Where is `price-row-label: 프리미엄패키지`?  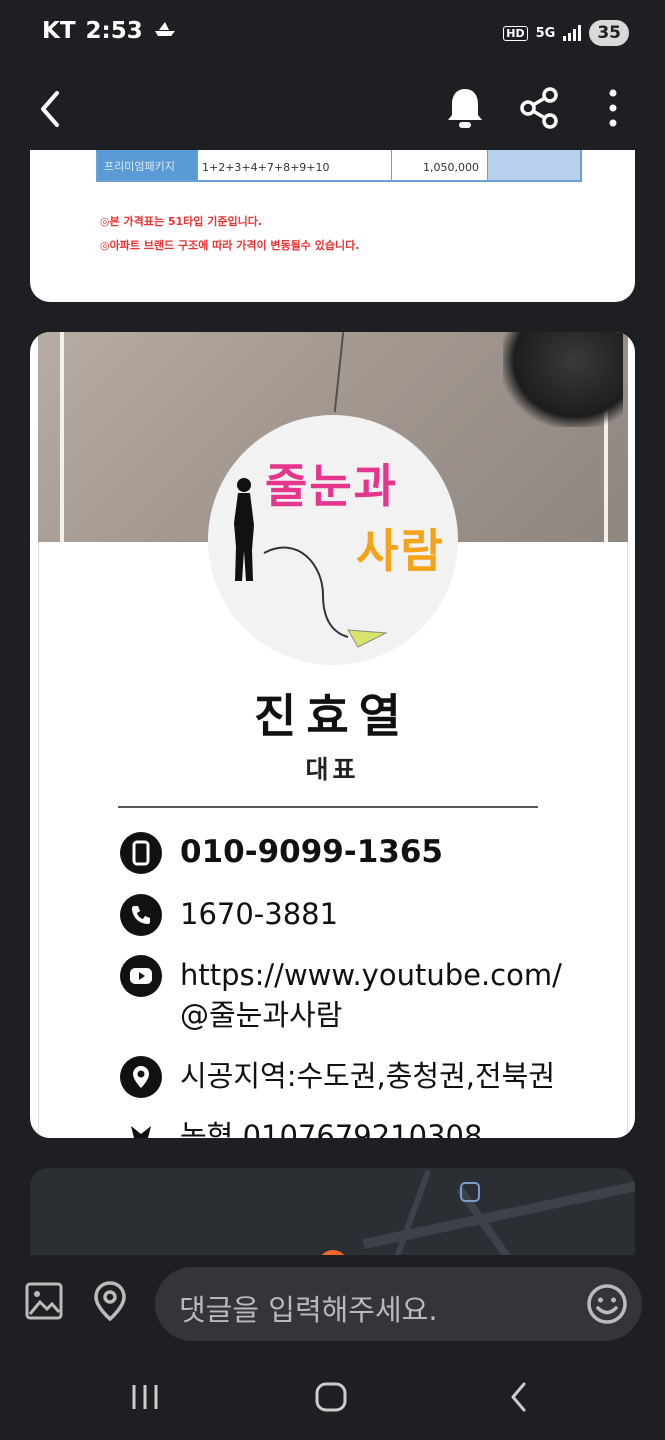 price-row-label: 프리미엄패키지 is located at coordinates (148, 165).